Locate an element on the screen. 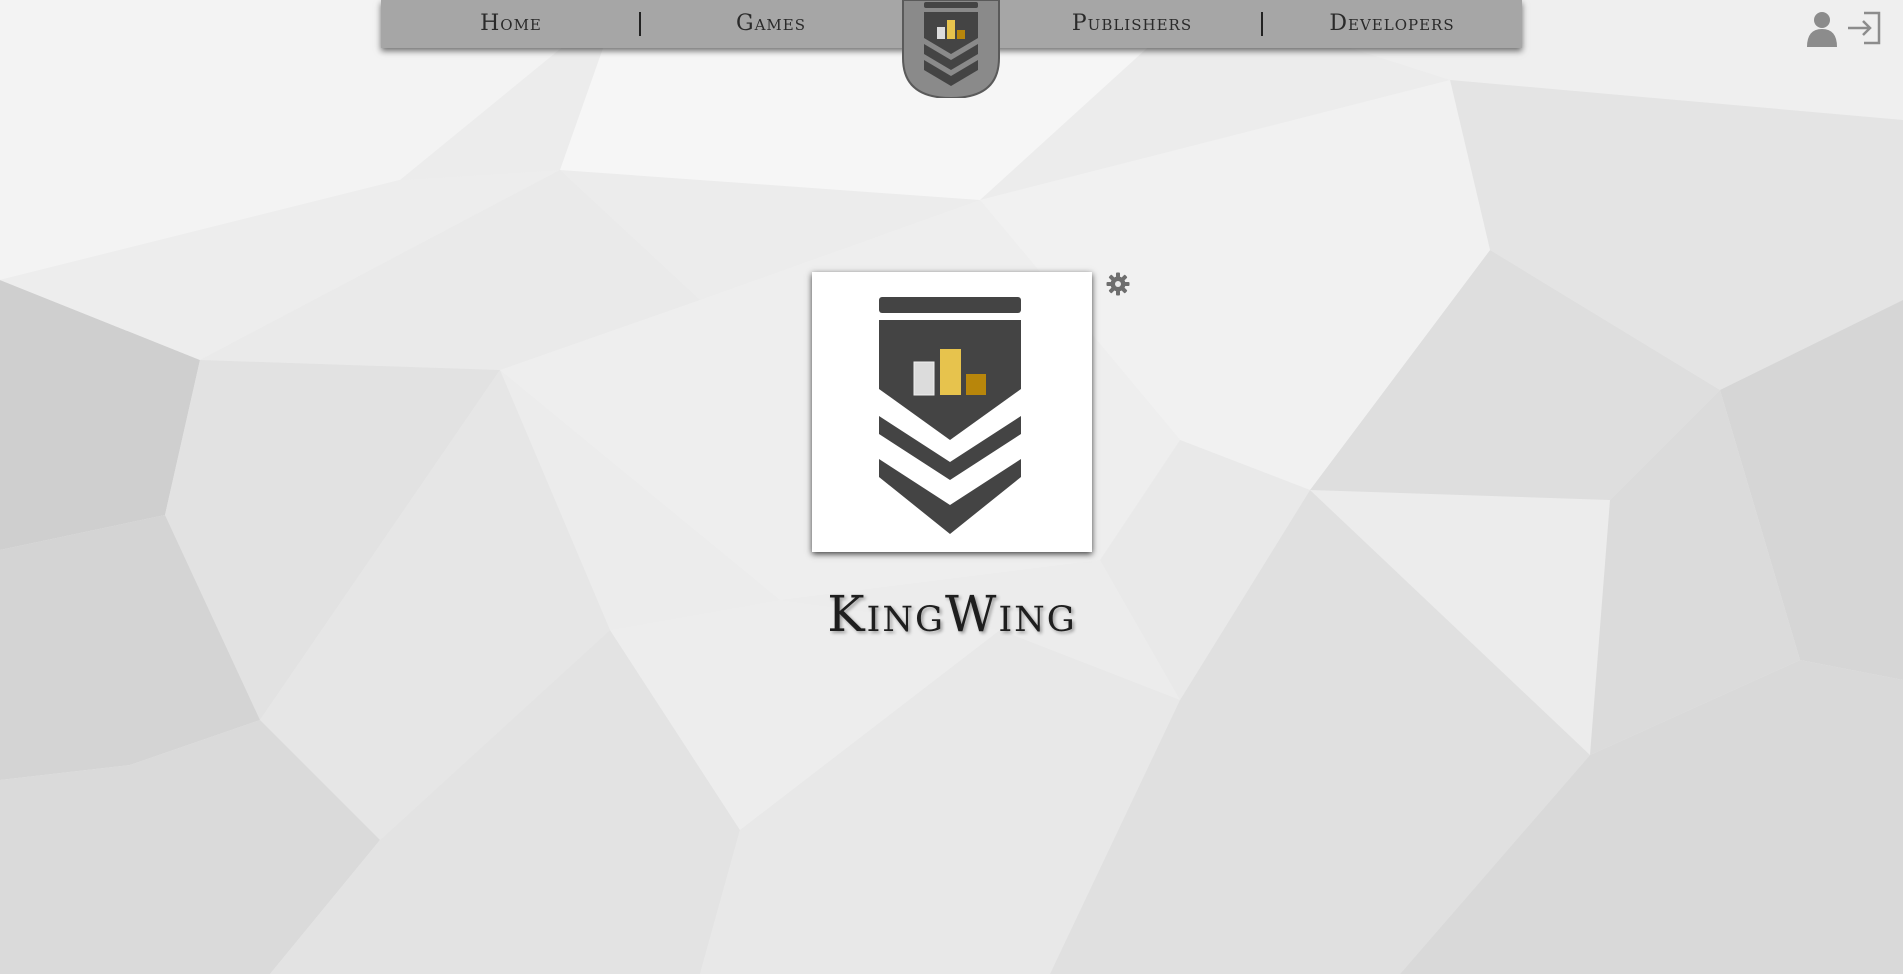 The height and width of the screenshot is (974, 1903). app-logo-card is located at coordinates (952, 412).